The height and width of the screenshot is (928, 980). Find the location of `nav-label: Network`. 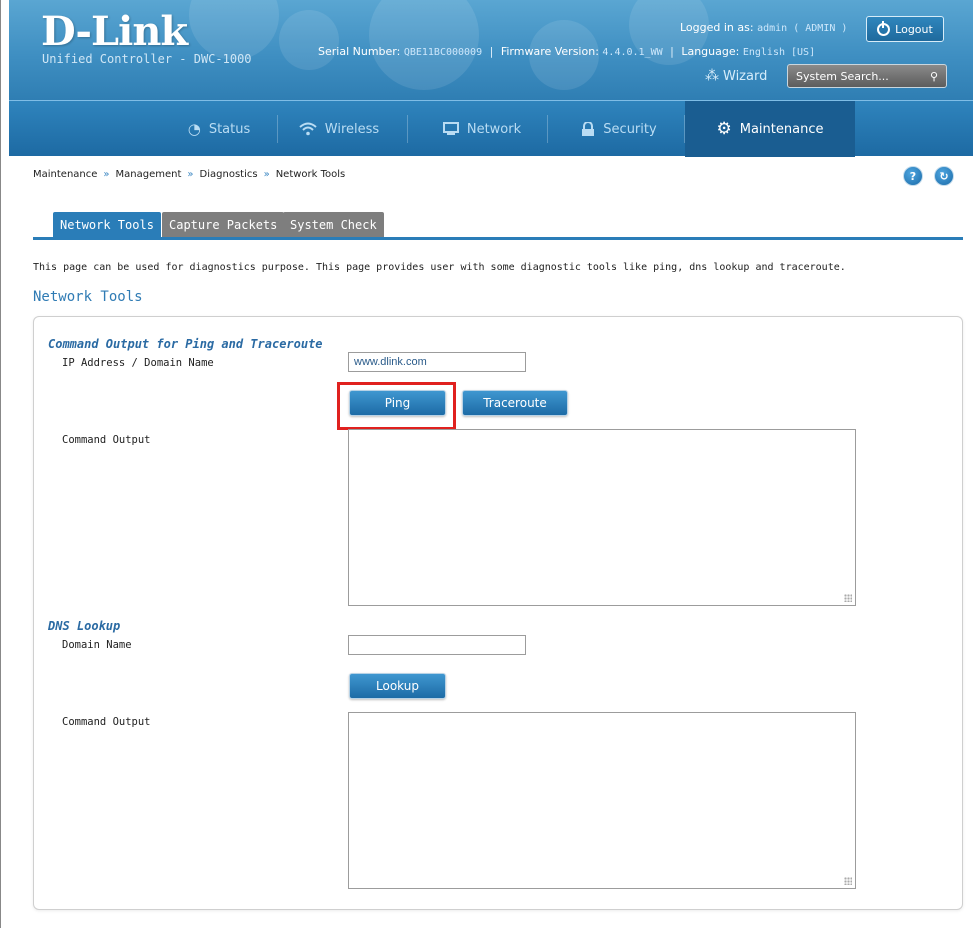

nav-label: Network is located at coordinates (494, 129).